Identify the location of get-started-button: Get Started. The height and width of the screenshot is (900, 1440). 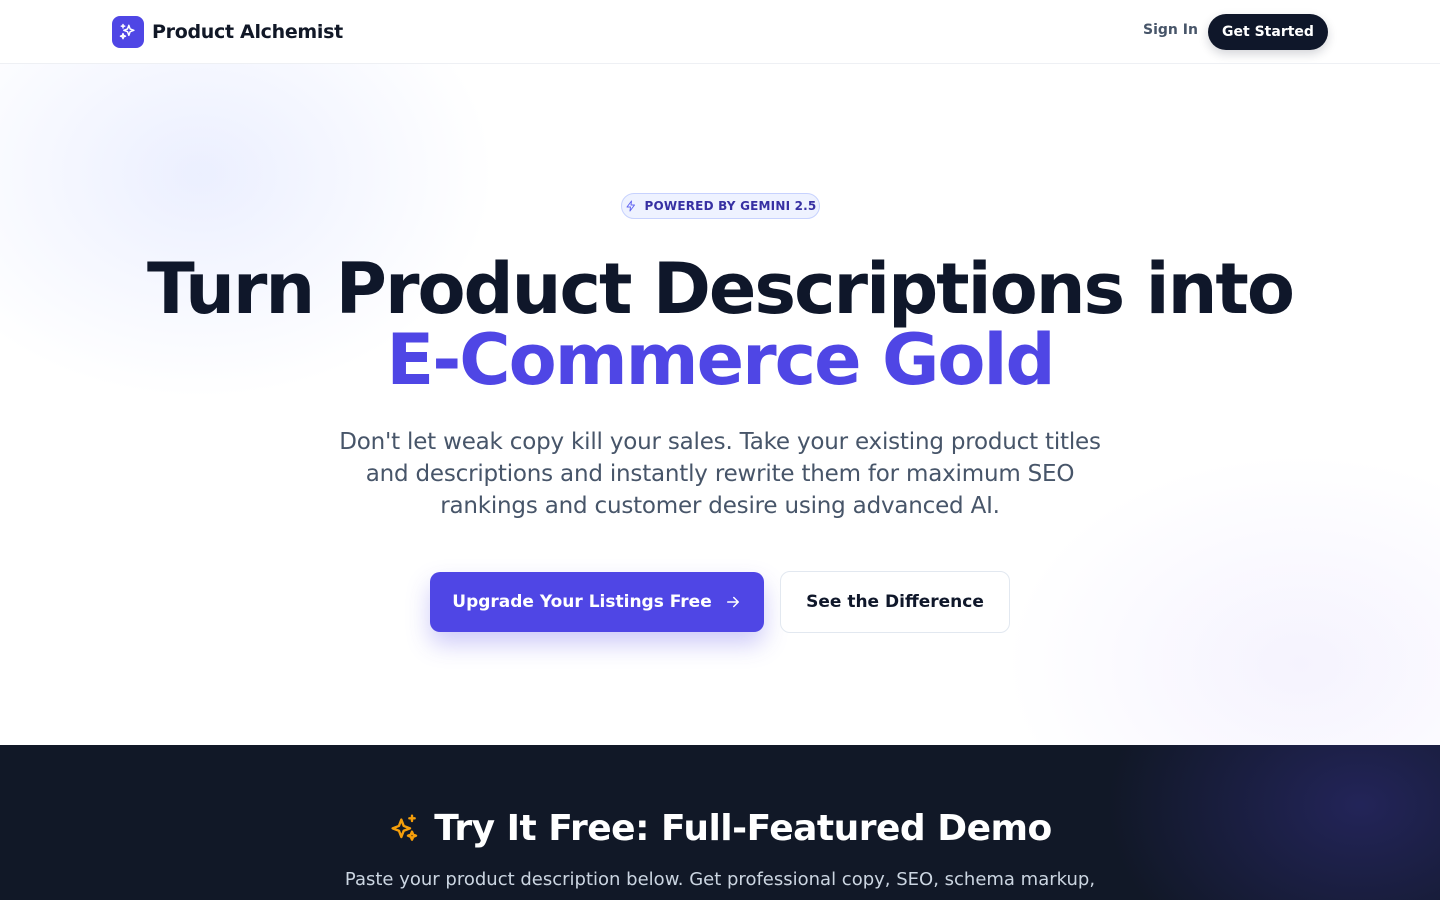
(1268, 32).